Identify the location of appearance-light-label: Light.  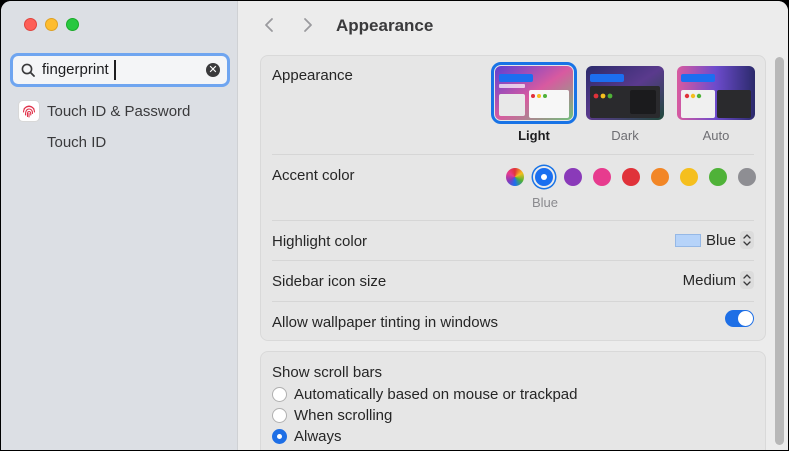
(534, 135).